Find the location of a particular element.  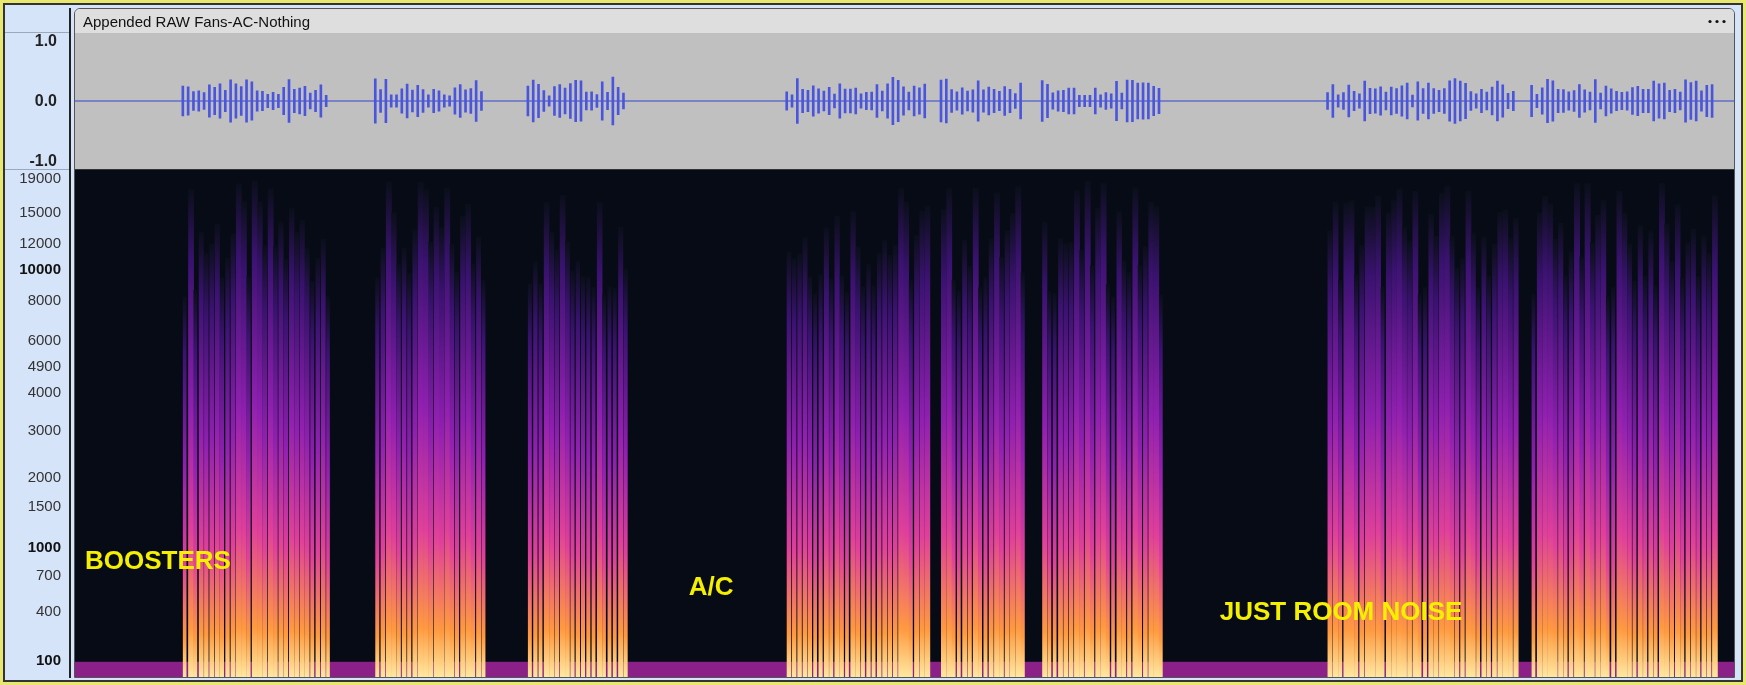

scale-label: 15000 is located at coordinates (40, 211).